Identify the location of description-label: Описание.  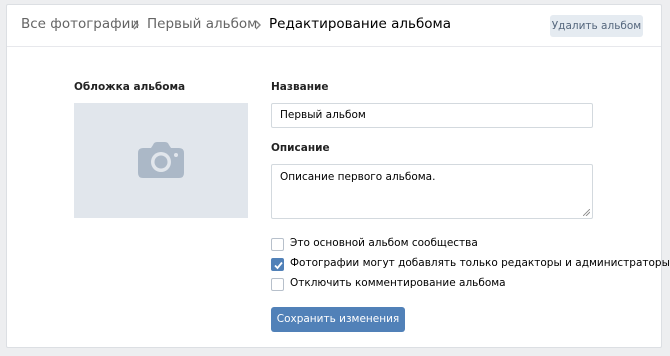
(300, 148).